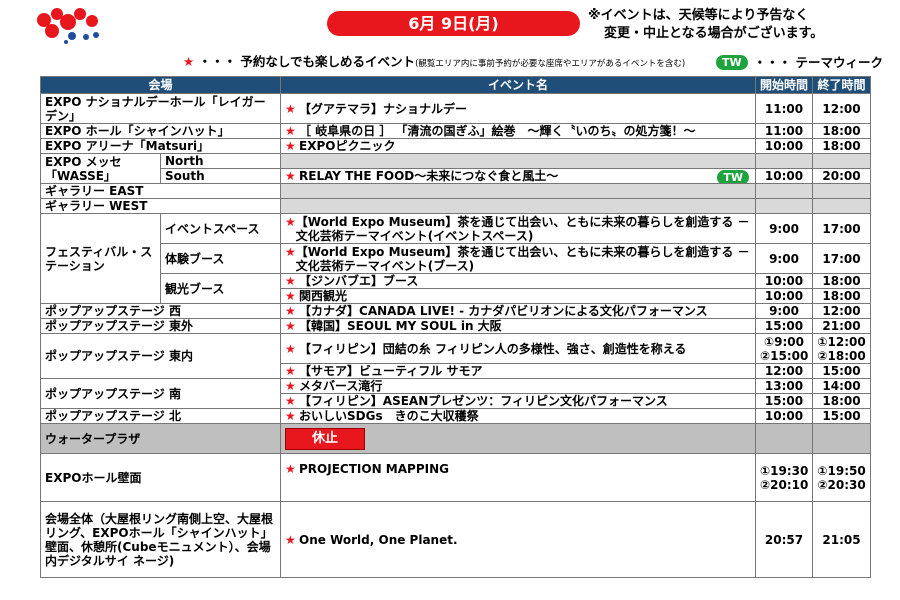 The height and width of the screenshot is (600, 900). What do you see at coordinates (784, 477) in the screenshot?
I see `start-times: ①19:30 ②20:10` at bounding box center [784, 477].